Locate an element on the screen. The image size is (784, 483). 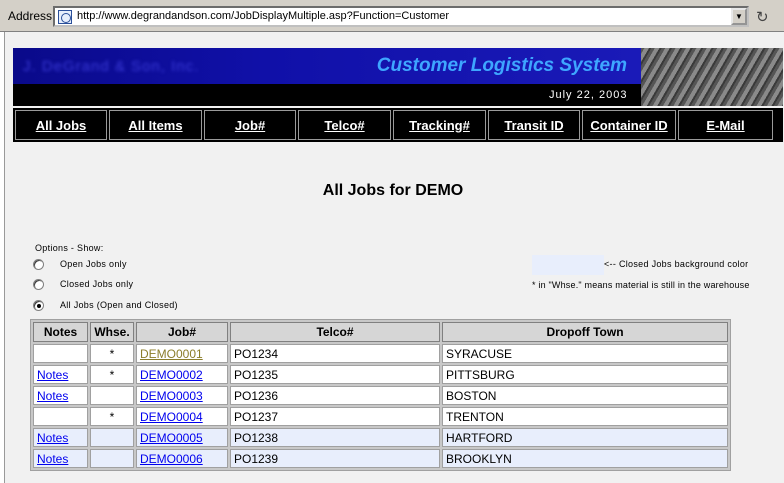
table-header-row: Notes Whse. Job# Telco# Dropoff Town is located at coordinates (380, 332).